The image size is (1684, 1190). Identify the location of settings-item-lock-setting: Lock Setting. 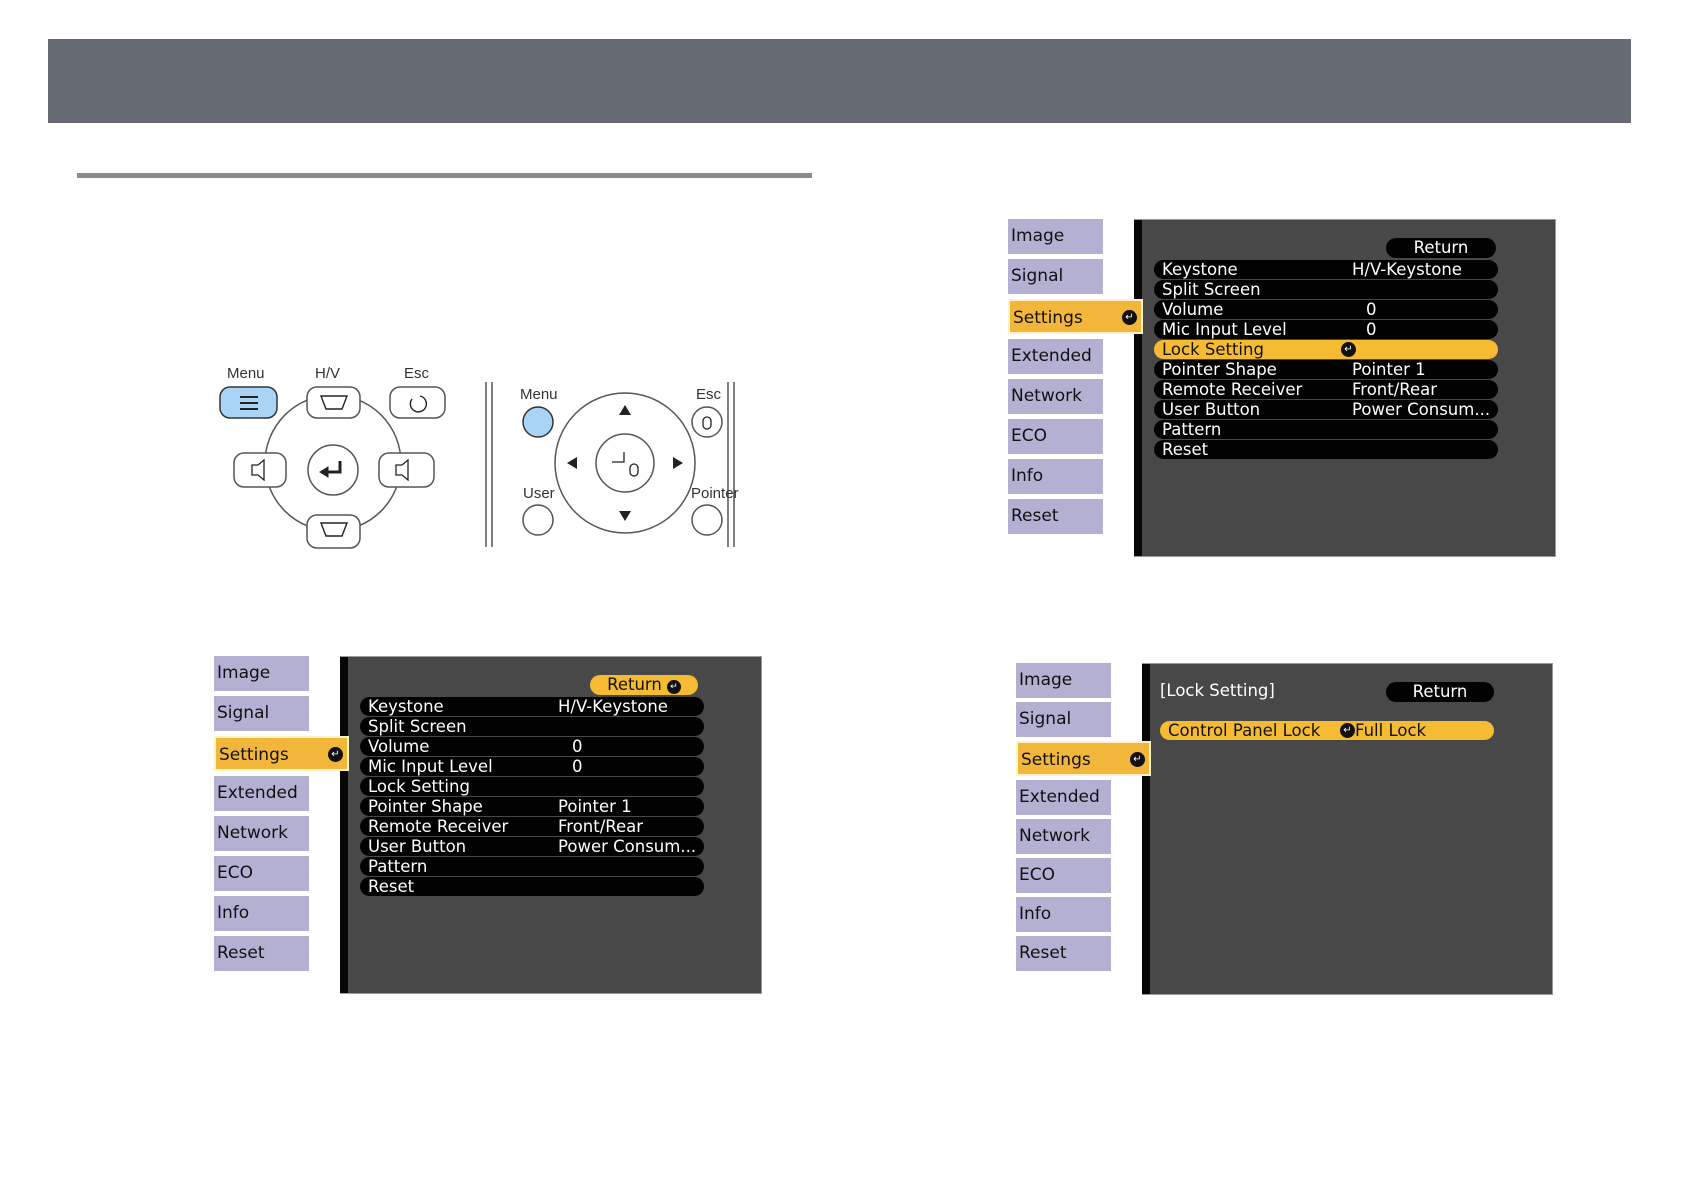
(532, 786).